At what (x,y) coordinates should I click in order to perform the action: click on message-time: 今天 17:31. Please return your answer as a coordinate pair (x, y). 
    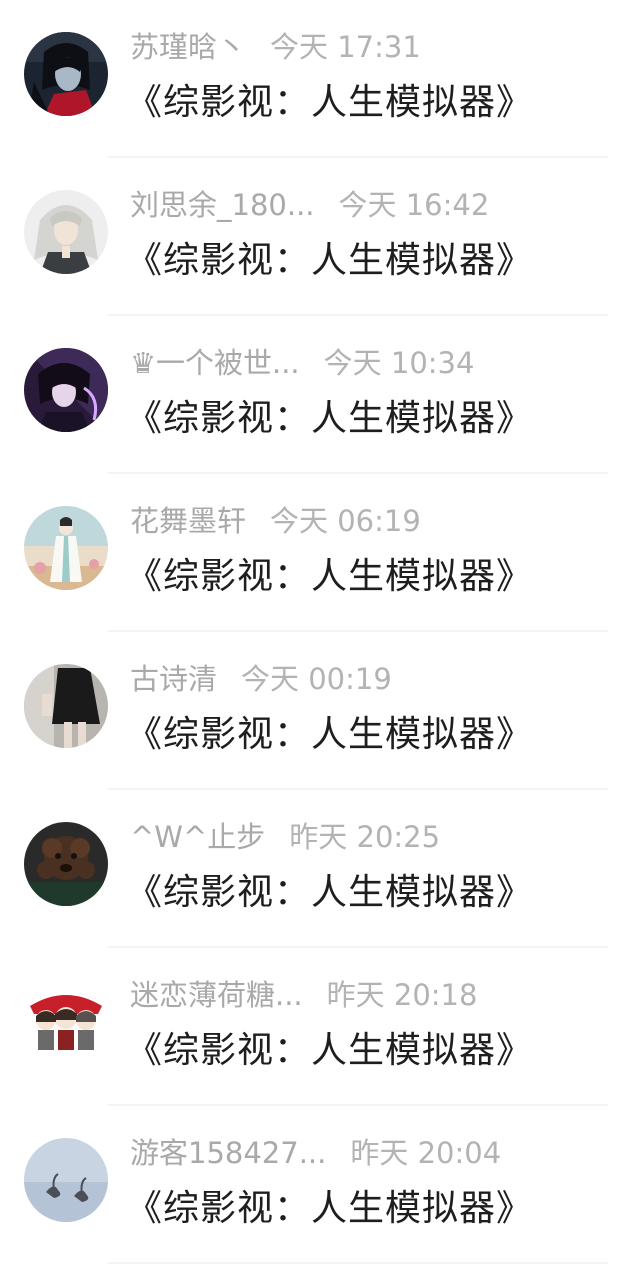
    Looking at the image, I should click on (345, 47).